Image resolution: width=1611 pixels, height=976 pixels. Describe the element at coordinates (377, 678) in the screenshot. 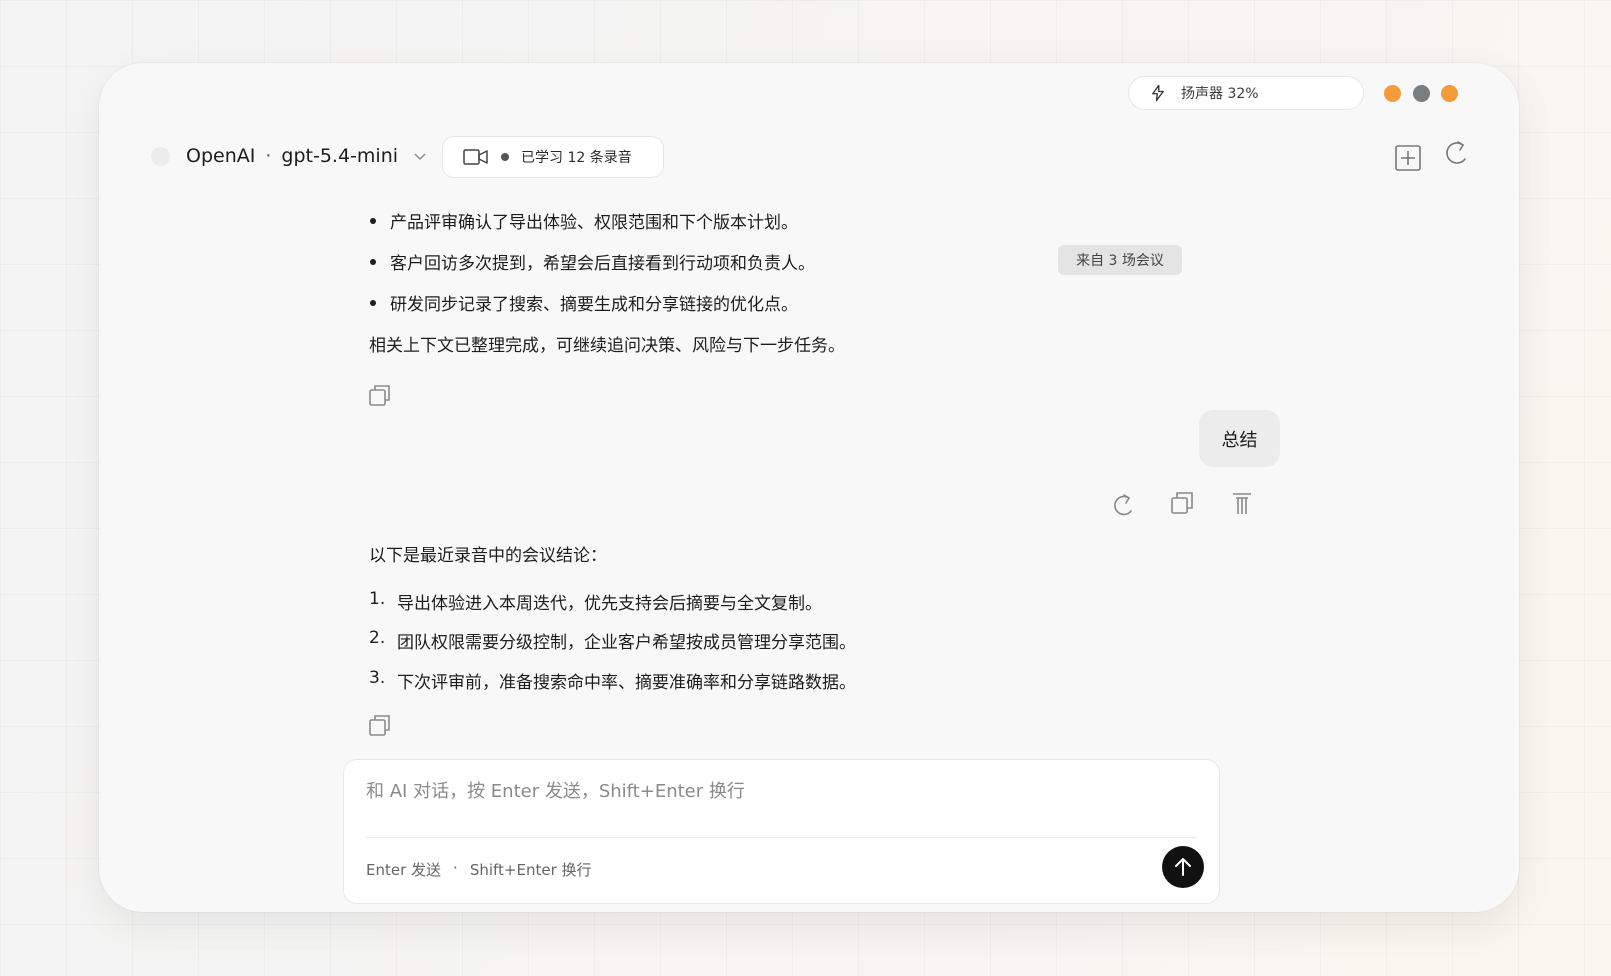

I see `item-number: 3.` at that location.